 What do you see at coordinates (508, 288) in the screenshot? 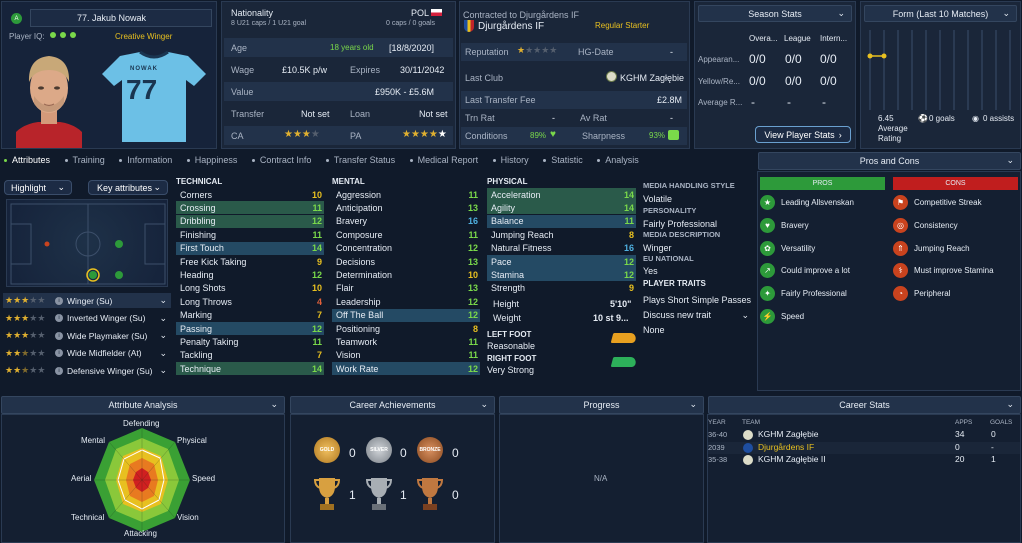
I see `attribute-name: Strength` at bounding box center [508, 288].